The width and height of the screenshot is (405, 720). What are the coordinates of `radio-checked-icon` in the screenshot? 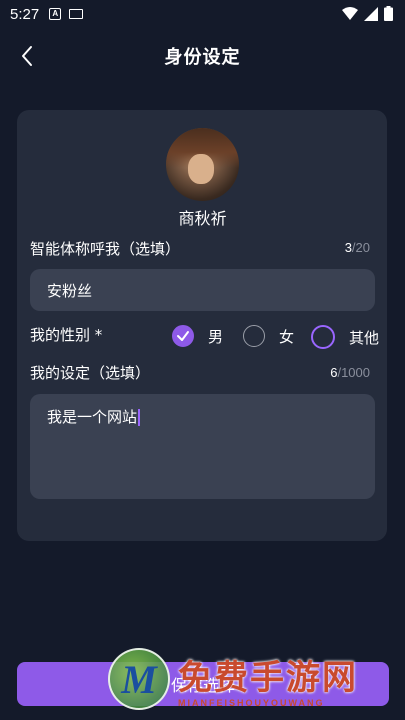 It's located at (183, 336).